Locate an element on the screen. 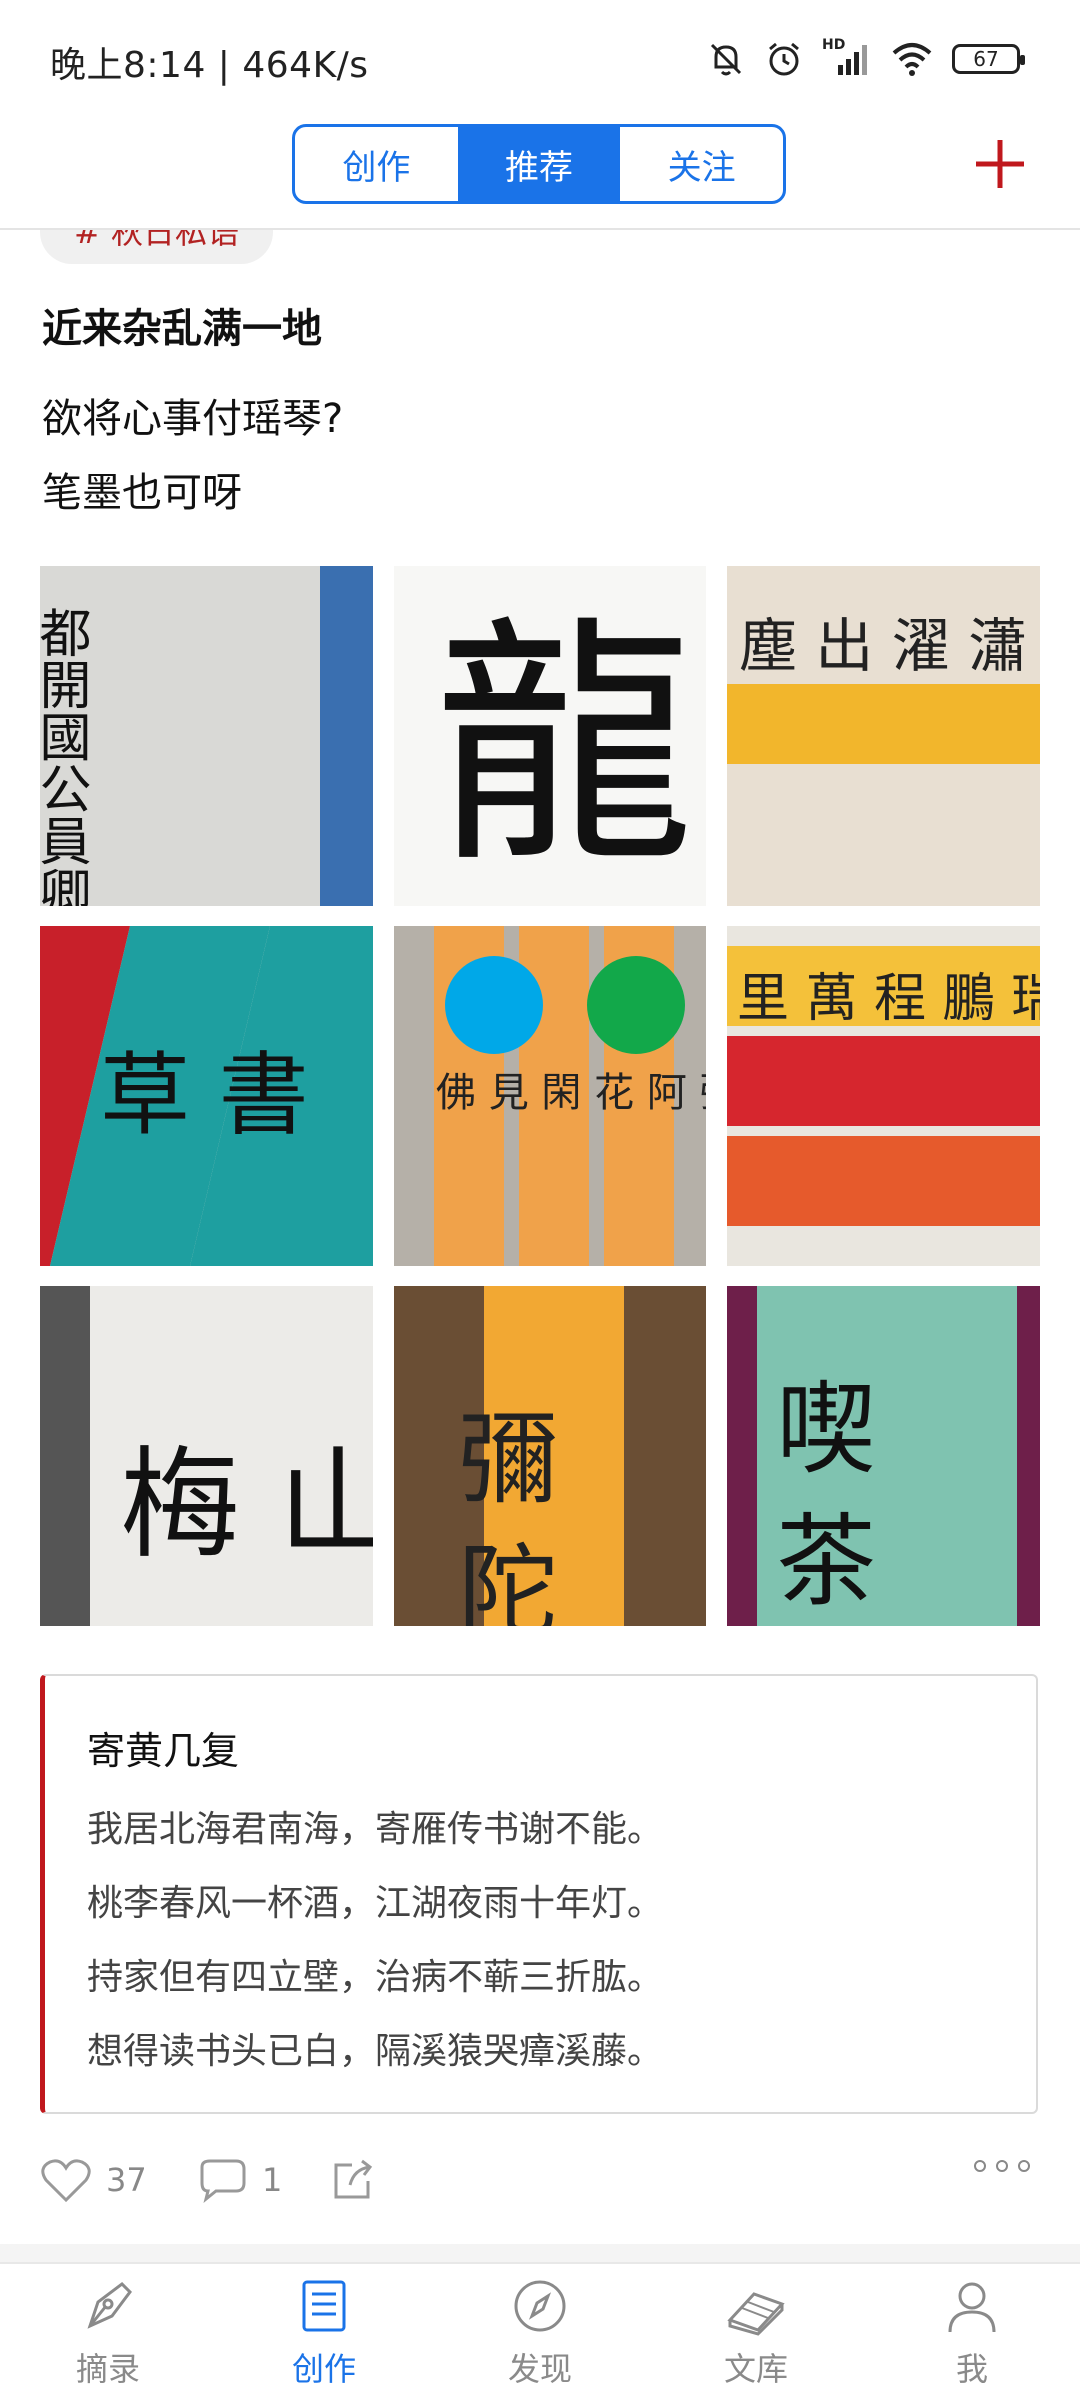 This screenshot has width=1080, height=2402. feed-tab-switcher: 创作 推荐 关注 is located at coordinates (539, 164).